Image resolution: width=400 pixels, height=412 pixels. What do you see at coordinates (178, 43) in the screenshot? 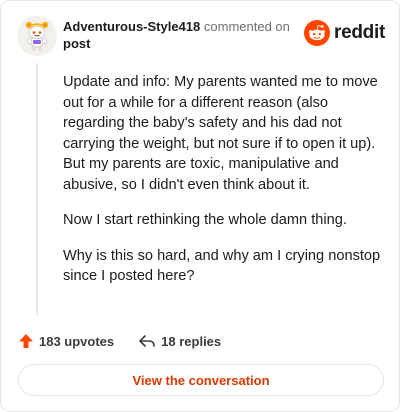
I see `post-link: post` at bounding box center [178, 43].